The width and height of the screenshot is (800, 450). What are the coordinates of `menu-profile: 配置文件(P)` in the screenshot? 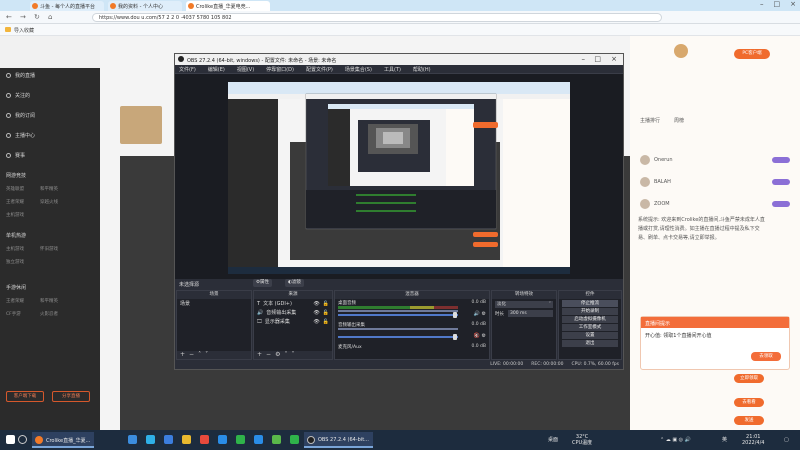 It's located at (319, 69).